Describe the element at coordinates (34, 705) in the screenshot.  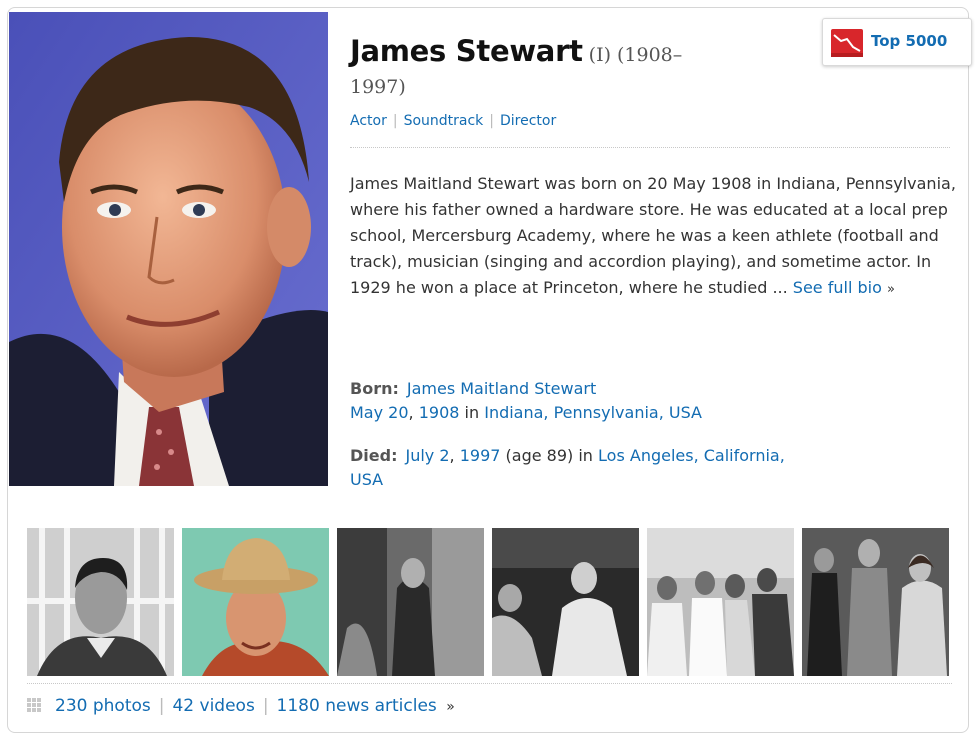
I see `grid-icon` at that location.